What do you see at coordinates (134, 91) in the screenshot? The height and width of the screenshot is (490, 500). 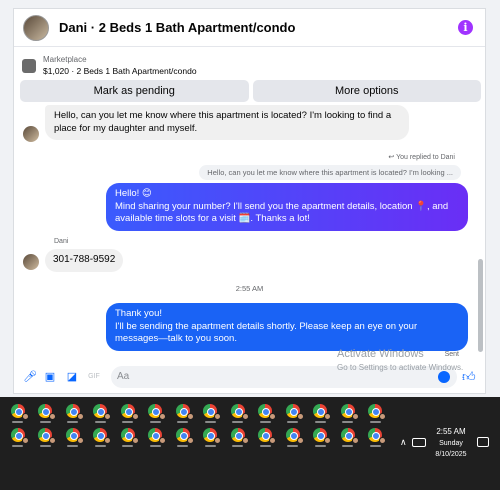 I see `mark-as-pending-button: Mark as pending` at bounding box center [134, 91].